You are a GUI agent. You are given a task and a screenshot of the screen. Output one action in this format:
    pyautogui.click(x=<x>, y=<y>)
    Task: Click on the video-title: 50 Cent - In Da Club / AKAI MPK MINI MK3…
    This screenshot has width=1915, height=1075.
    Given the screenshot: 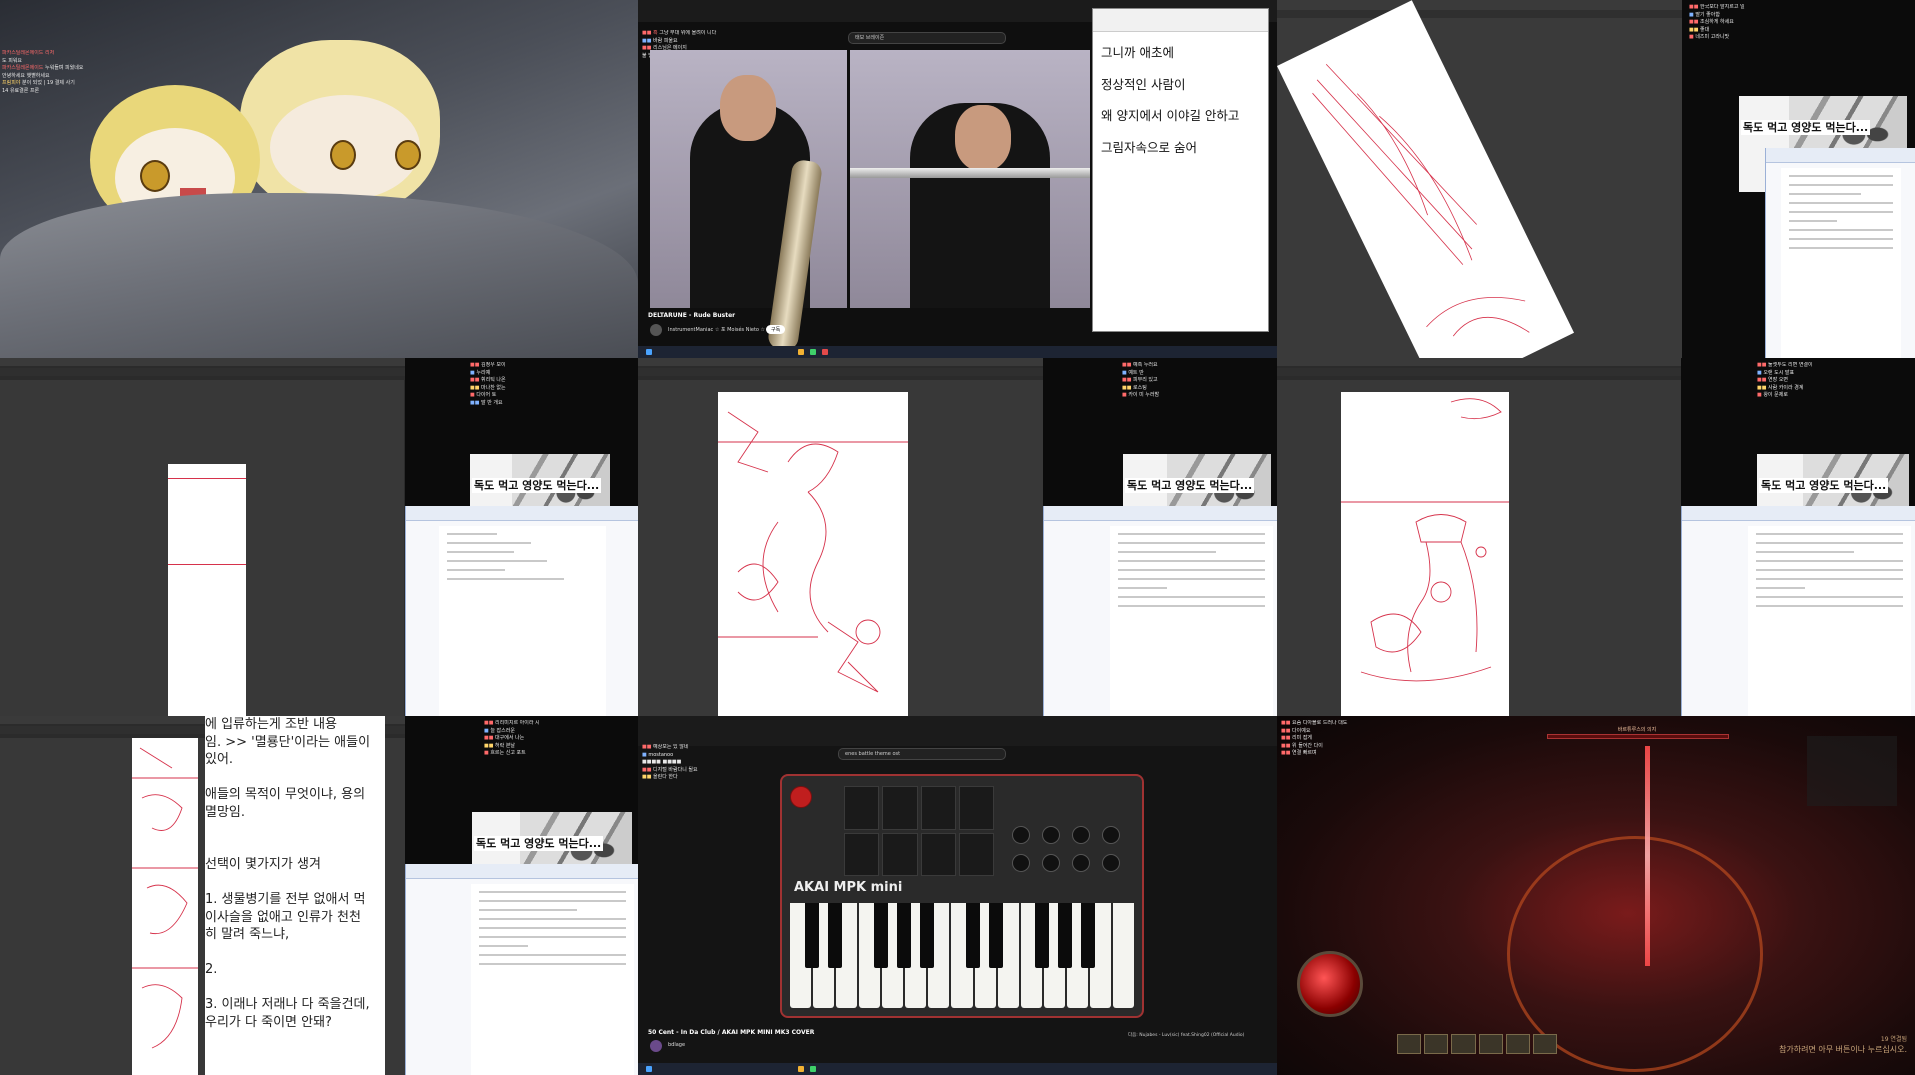 What is the action you would take?
    pyautogui.click(x=731, y=1032)
    